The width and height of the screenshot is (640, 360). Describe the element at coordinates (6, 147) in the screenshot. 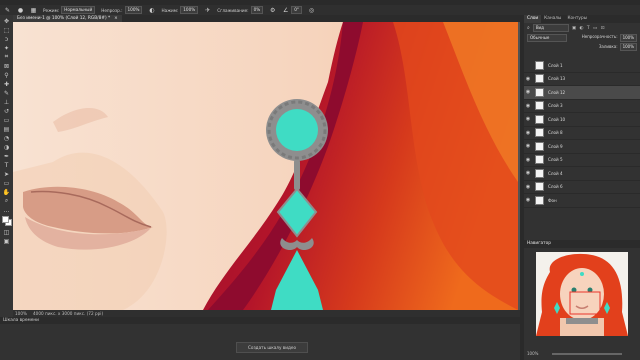

I see `dodge-tool-icon: ◑` at that location.